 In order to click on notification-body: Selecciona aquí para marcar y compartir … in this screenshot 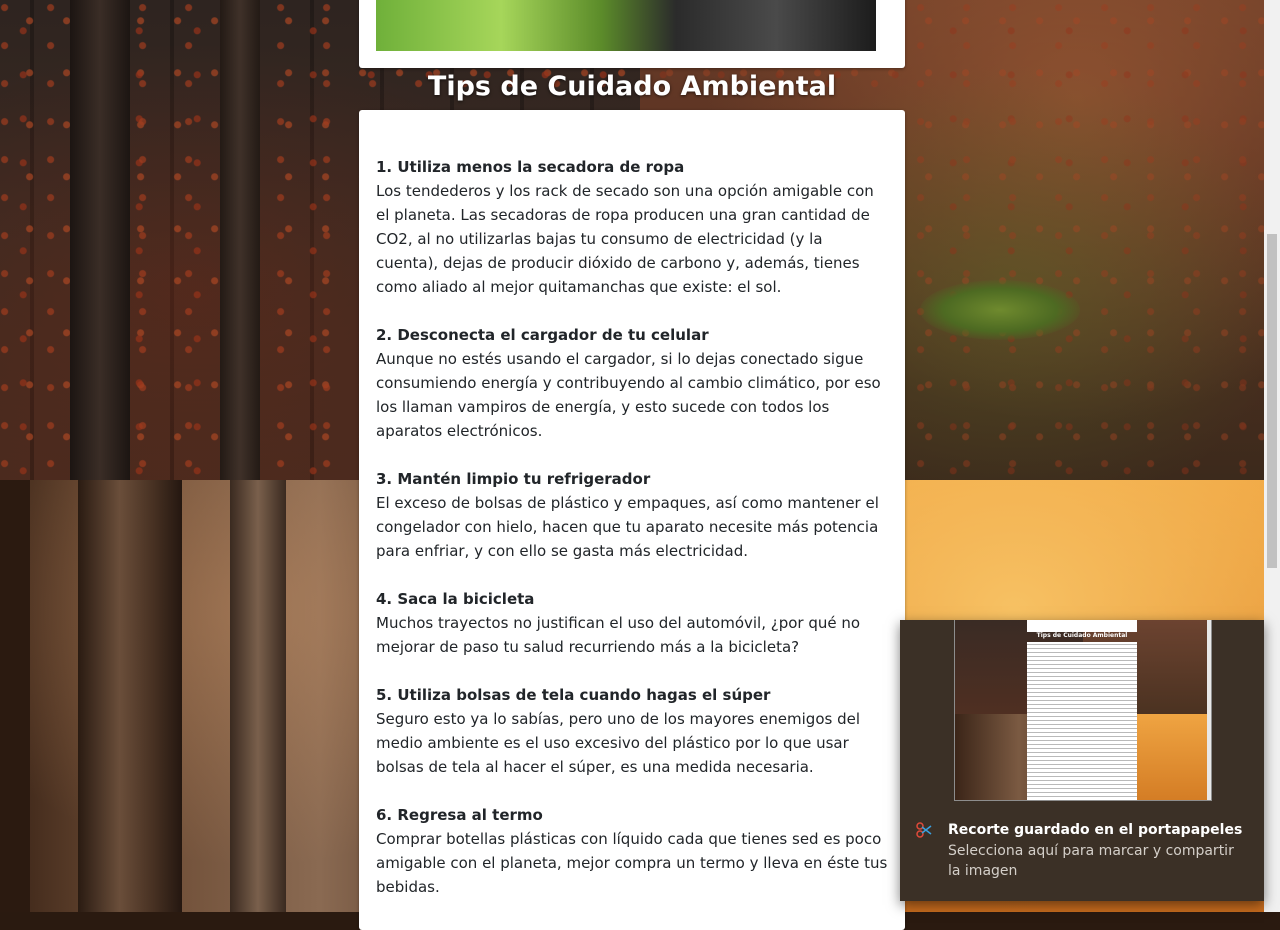, I will do `click(1091, 861)`.